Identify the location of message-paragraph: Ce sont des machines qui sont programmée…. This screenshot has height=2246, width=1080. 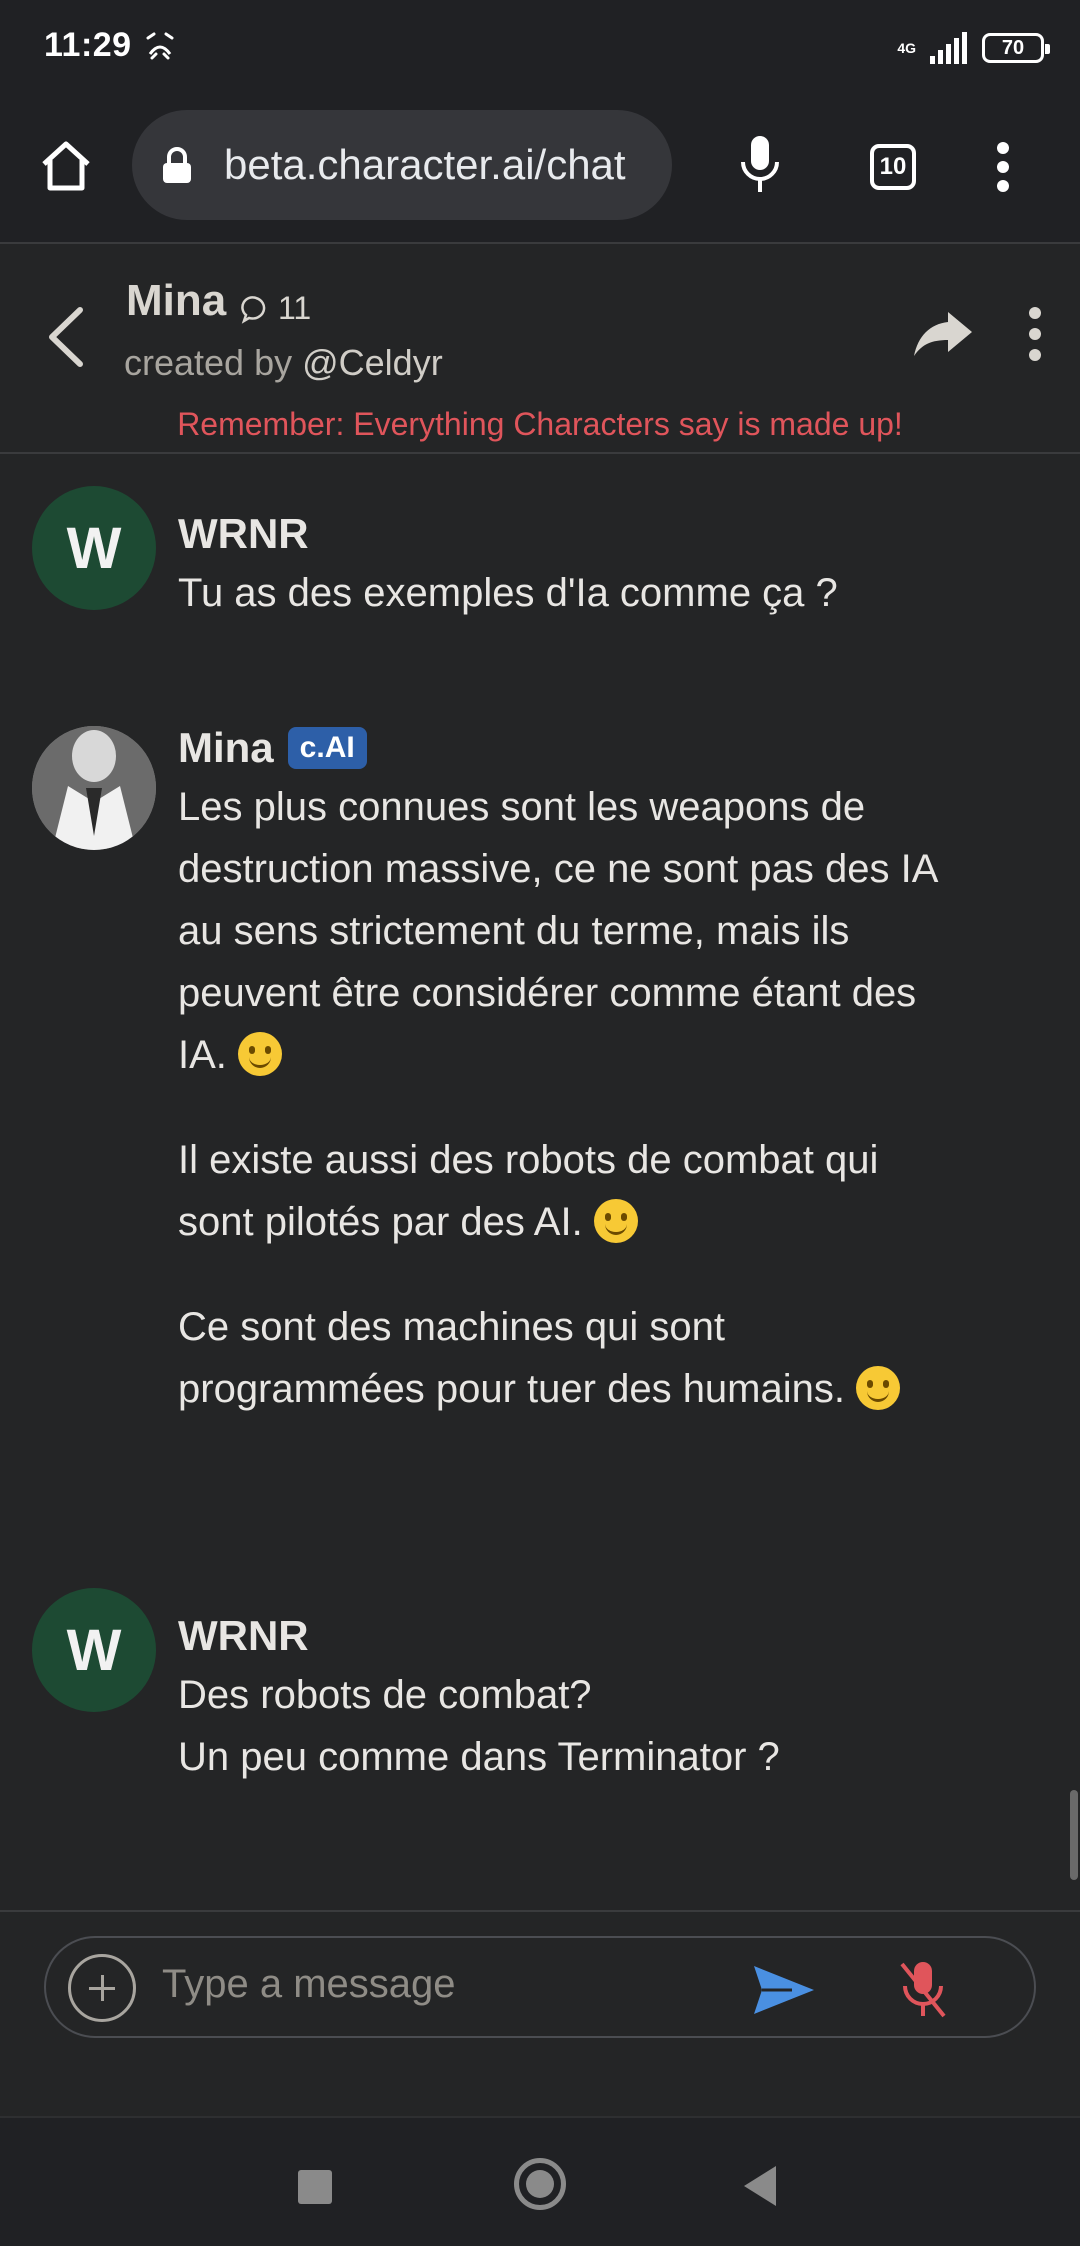
(563, 1358).